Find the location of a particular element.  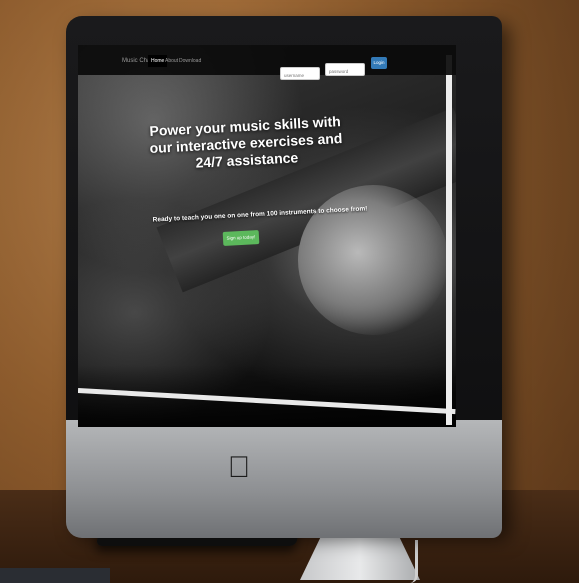

username-input is located at coordinates (300, 73).